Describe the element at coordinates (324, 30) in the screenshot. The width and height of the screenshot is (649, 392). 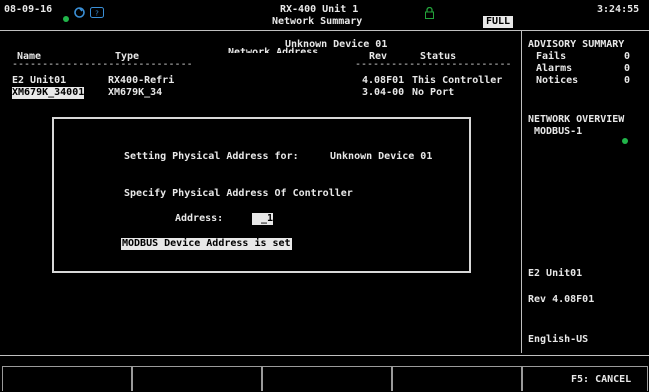
I see `top-divider` at that location.